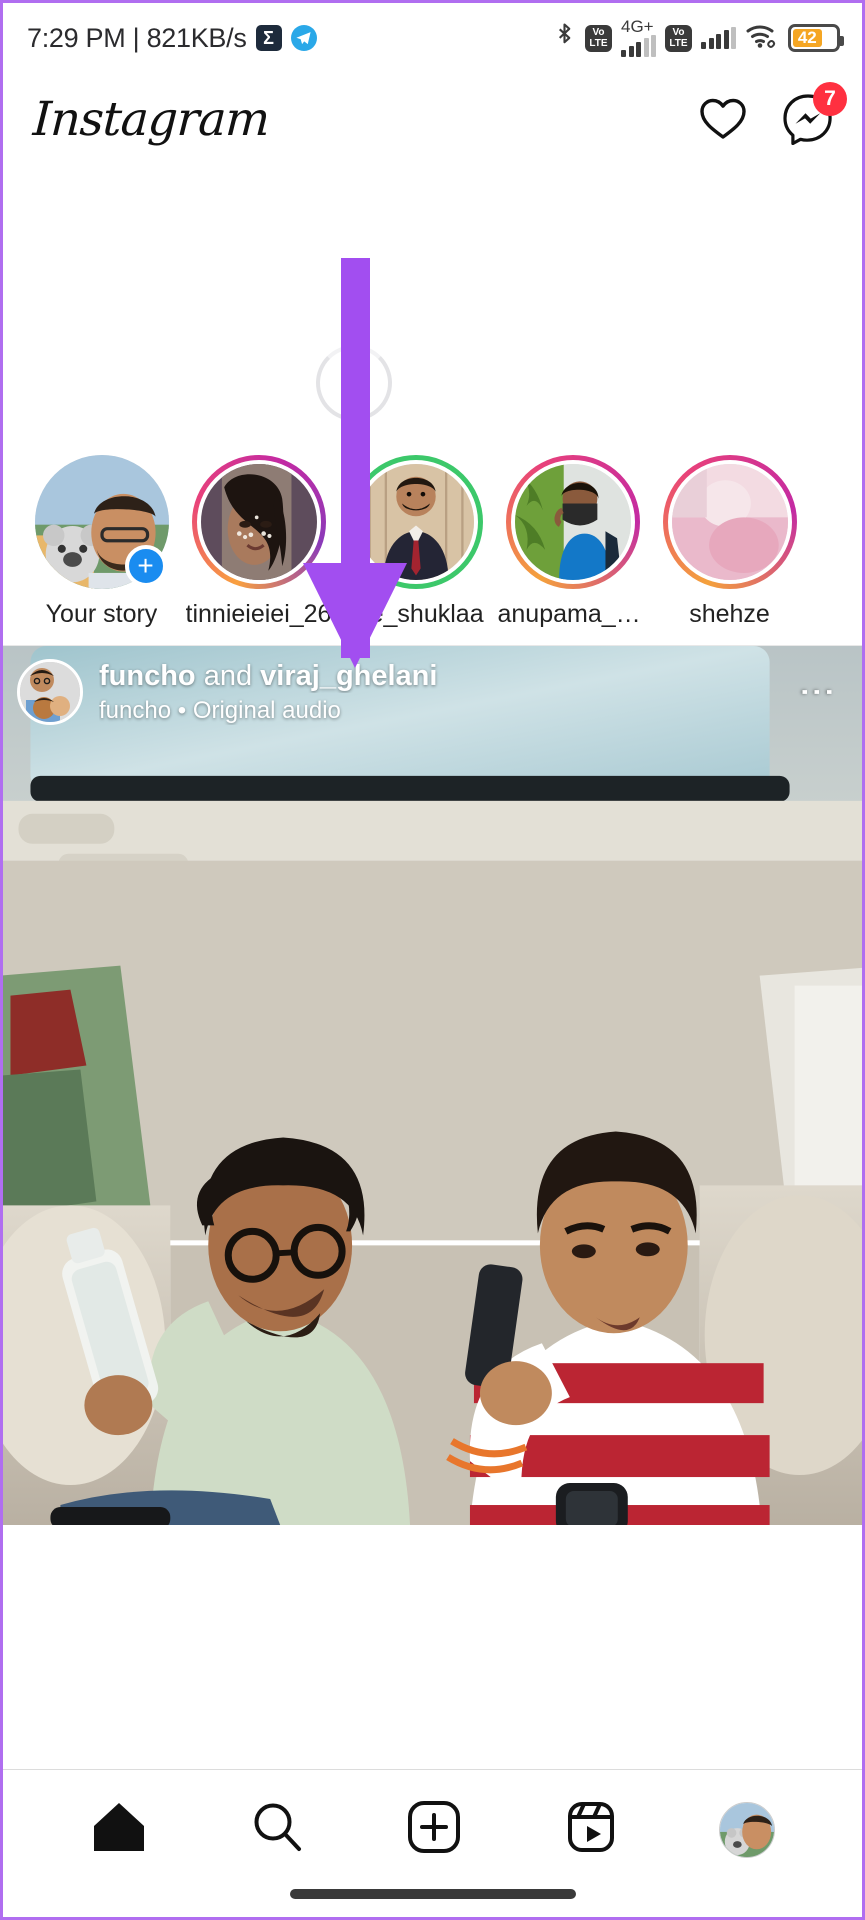 Image resolution: width=865 pixels, height=1920 pixels. What do you see at coordinates (591, 1829) in the screenshot?
I see `nav-reels-icon` at bounding box center [591, 1829].